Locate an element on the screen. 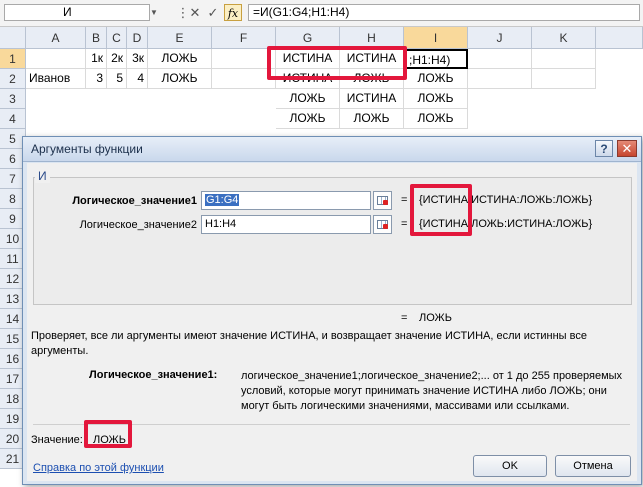  arg2-label: Логическое_значение2 is located at coordinates (138, 225).